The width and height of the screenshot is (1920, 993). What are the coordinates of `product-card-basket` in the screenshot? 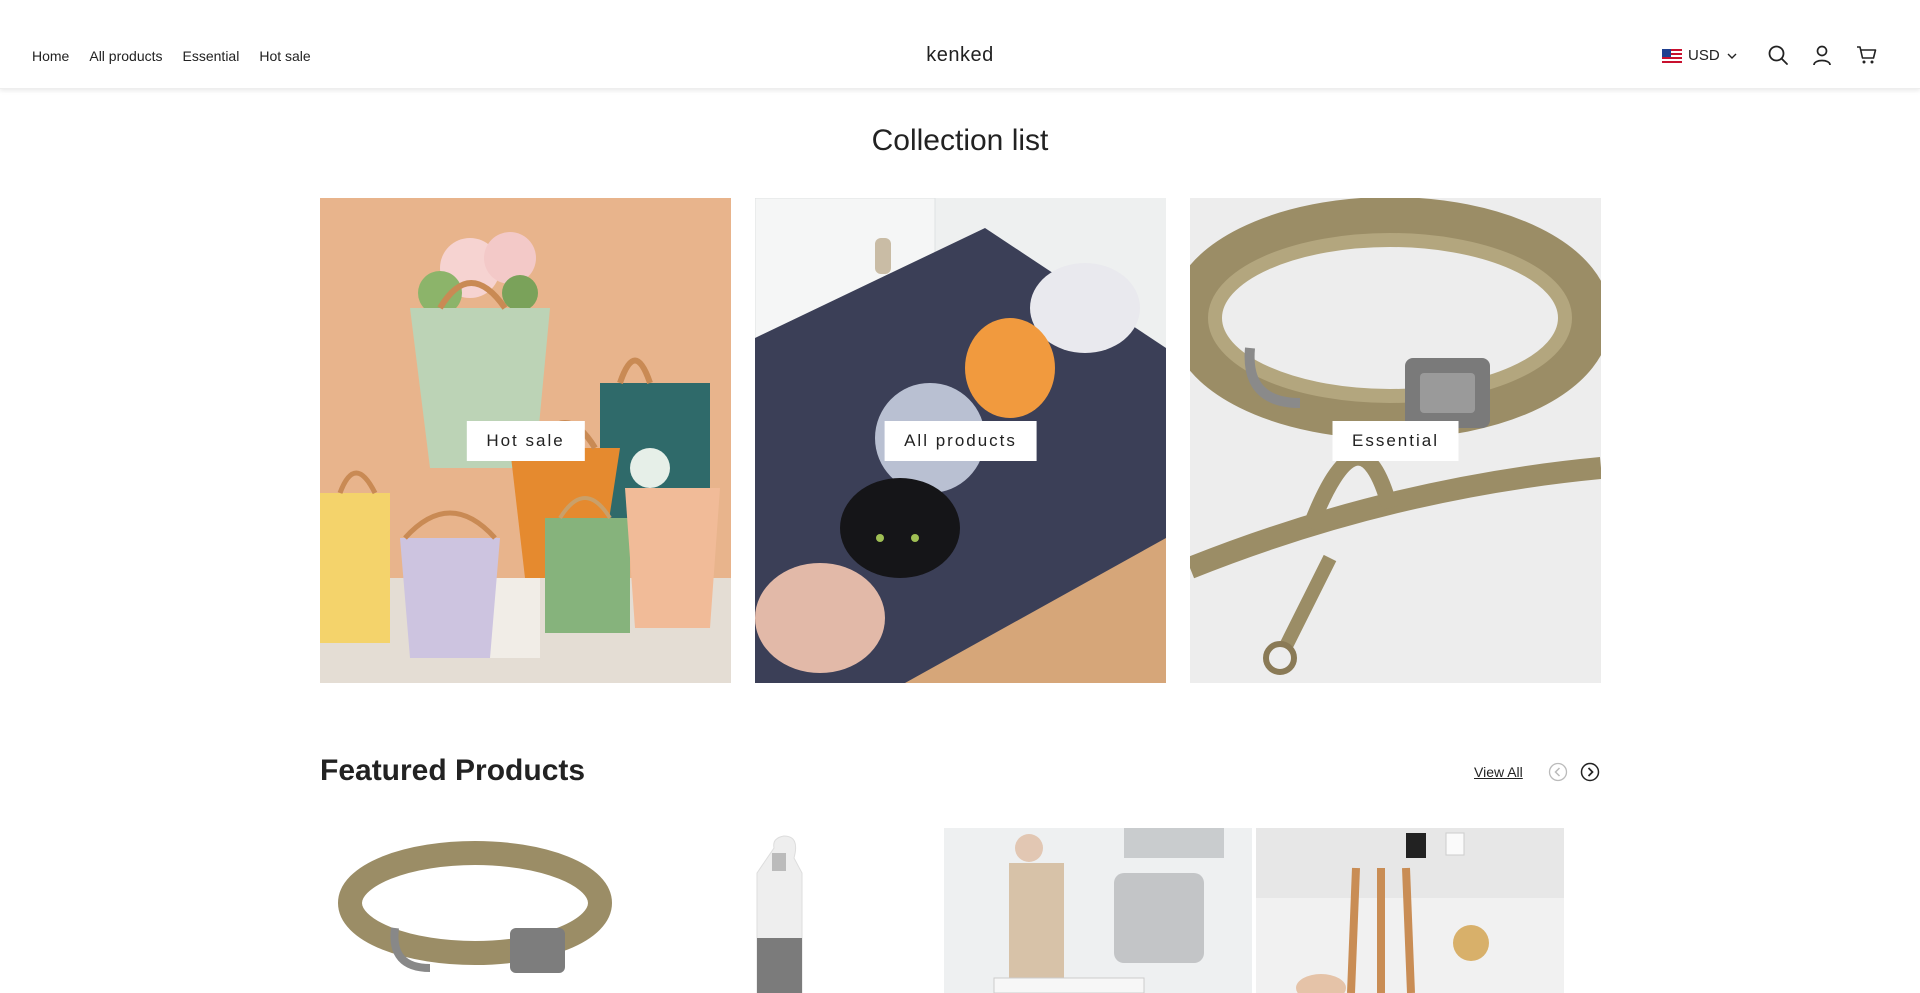 It's located at (1098, 910).